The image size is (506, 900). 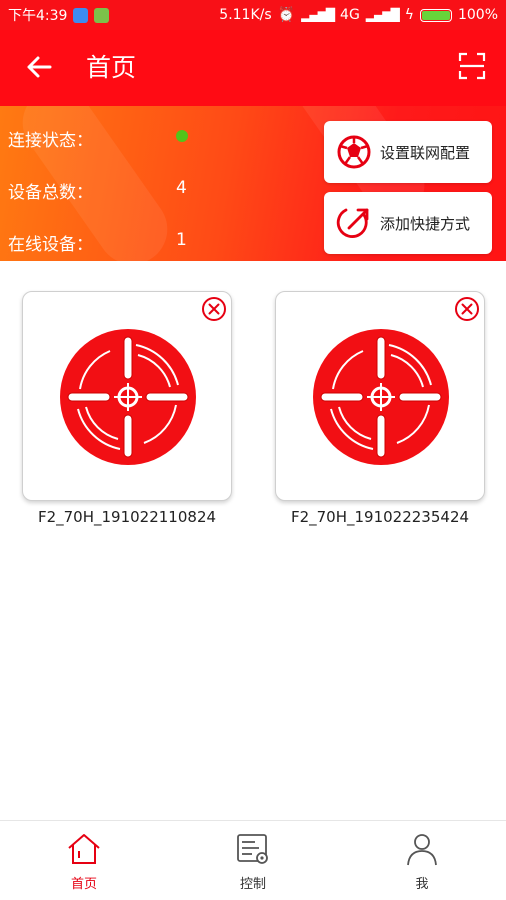 What do you see at coordinates (84, 849) in the screenshot?
I see `home-icon` at bounding box center [84, 849].